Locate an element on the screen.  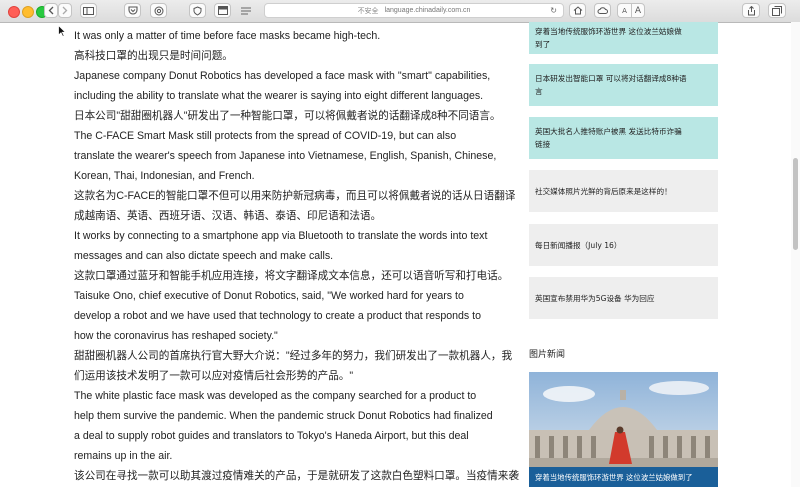
share-button is located at coordinates (751, 10).